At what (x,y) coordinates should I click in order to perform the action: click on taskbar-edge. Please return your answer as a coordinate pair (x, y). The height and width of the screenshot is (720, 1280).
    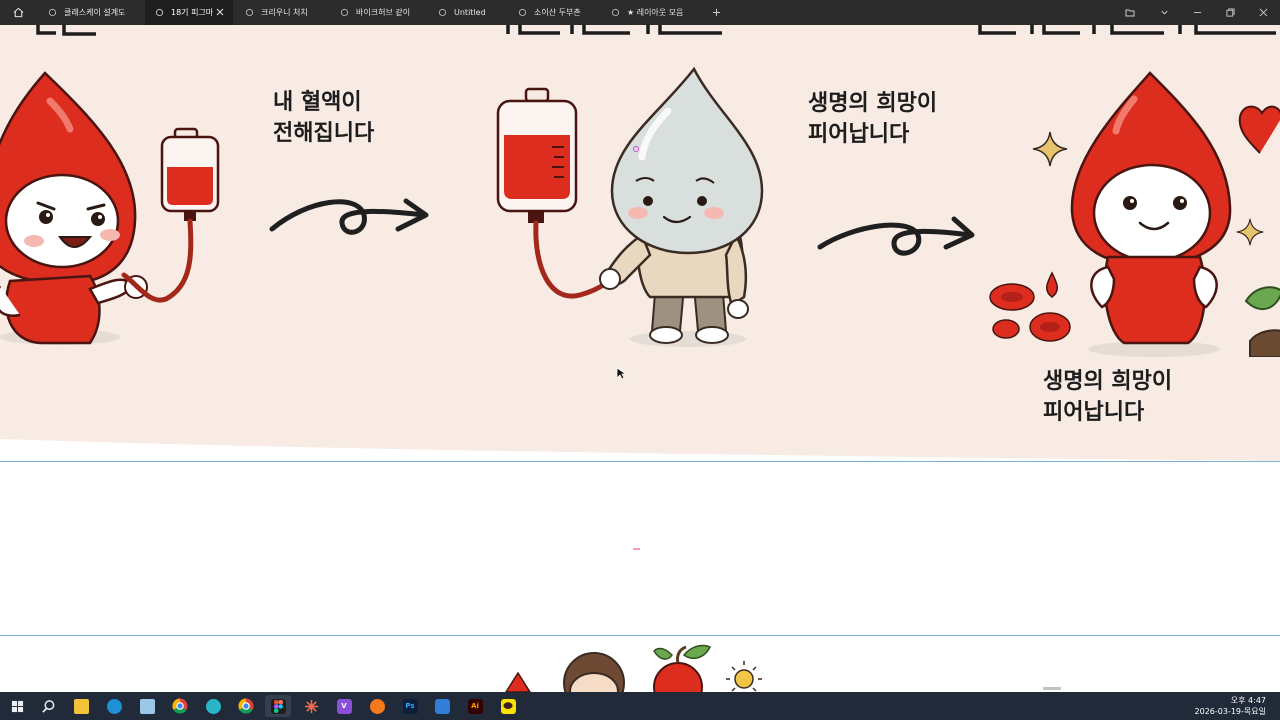
    Looking at the image, I should click on (114, 706).